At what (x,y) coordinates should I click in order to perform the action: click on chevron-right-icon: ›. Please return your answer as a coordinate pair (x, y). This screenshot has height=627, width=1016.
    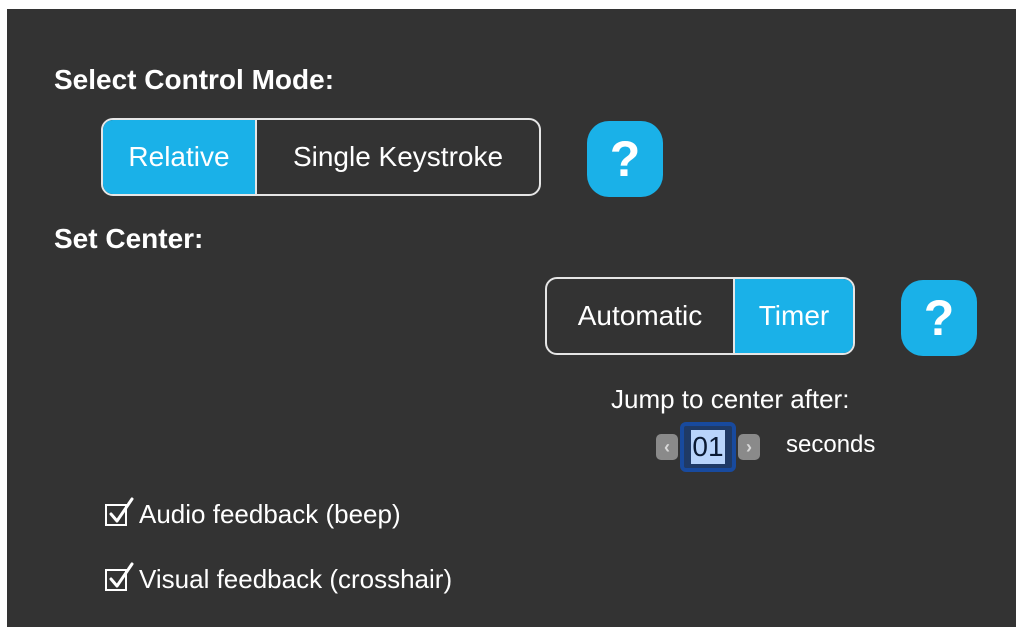
    Looking at the image, I should click on (749, 446).